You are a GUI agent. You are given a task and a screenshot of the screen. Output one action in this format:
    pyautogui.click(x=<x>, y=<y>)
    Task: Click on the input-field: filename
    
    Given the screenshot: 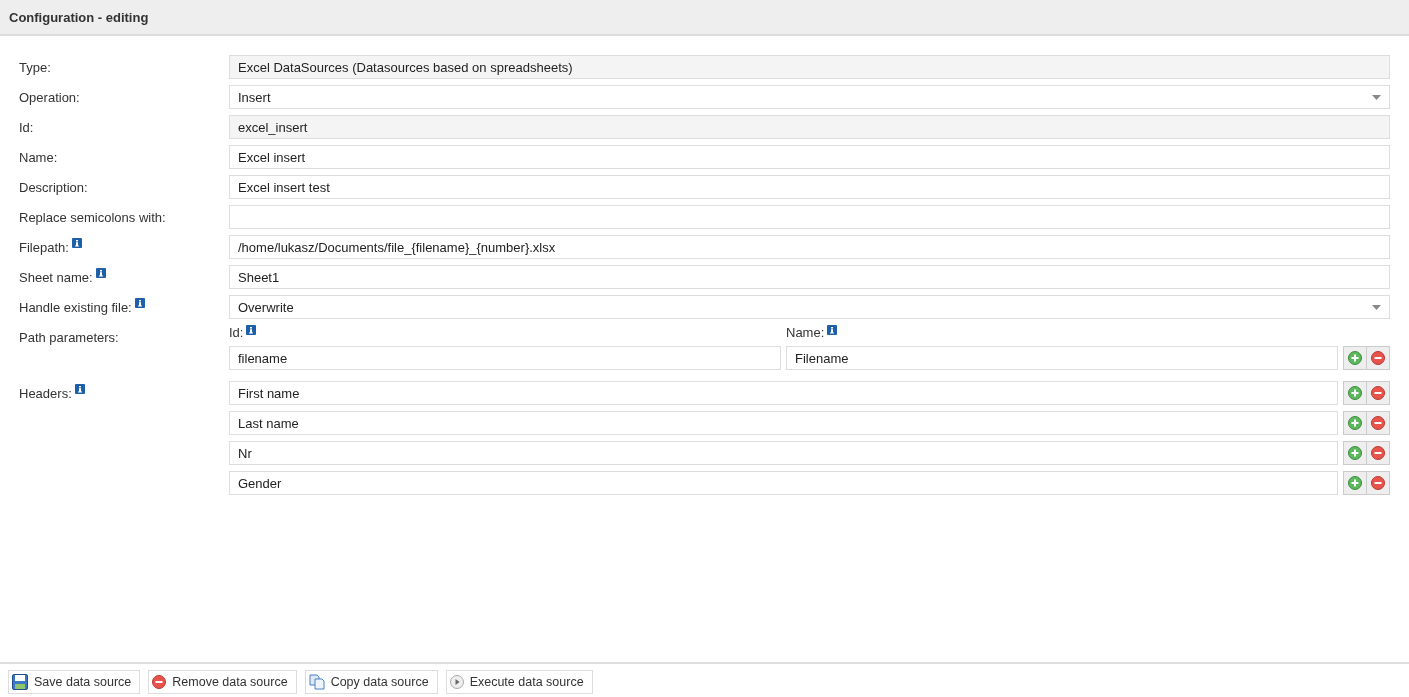 What is the action you would take?
    pyautogui.click(x=505, y=358)
    